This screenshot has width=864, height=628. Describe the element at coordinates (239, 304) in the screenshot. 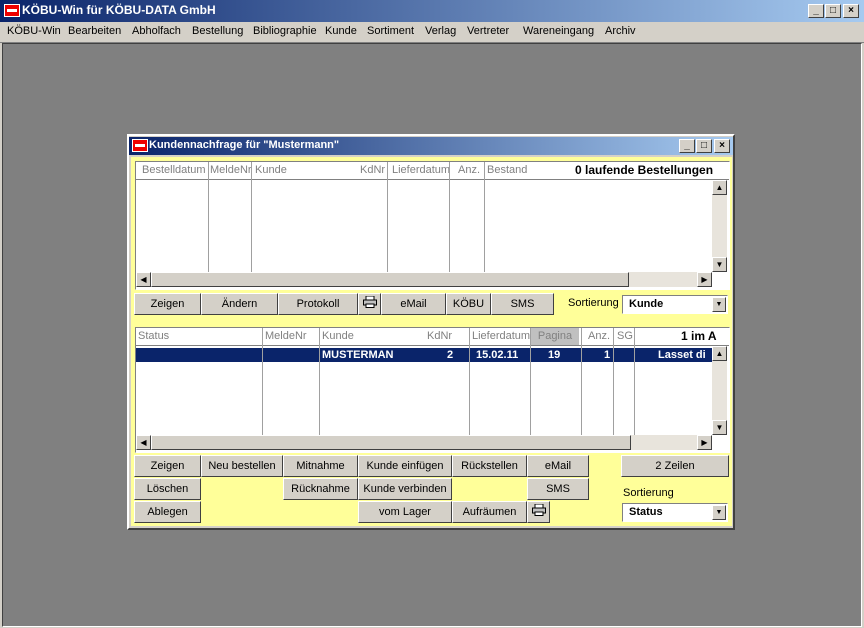

I see `aendern-button: Ändern` at that location.